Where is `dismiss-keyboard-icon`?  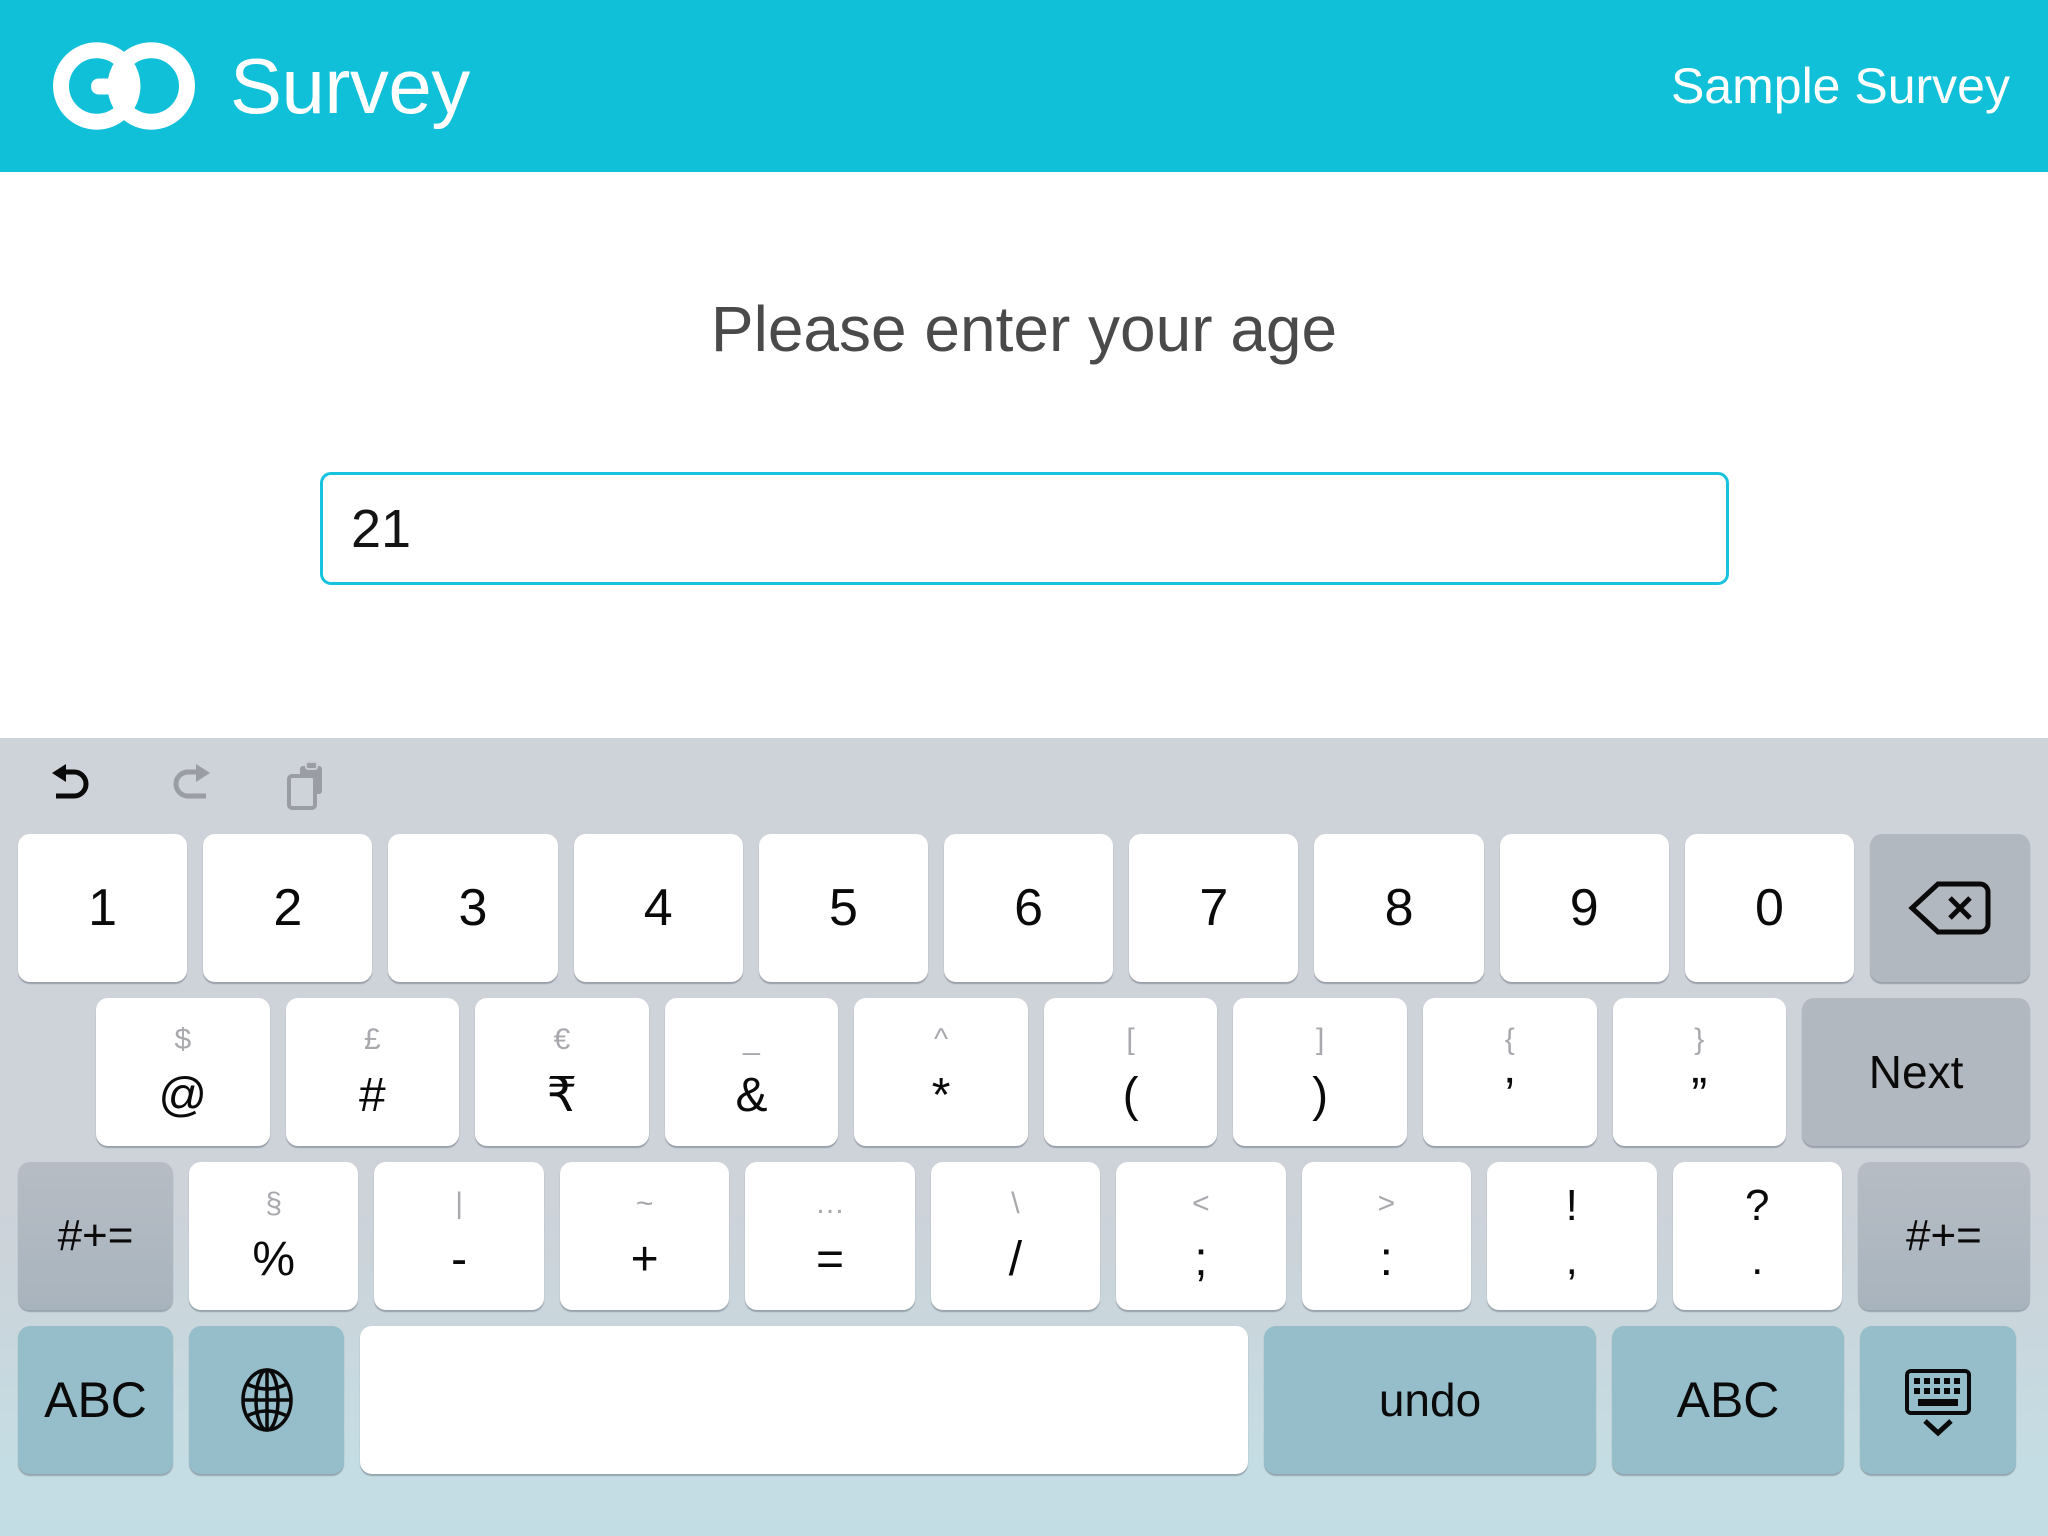 dismiss-keyboard-icon is located at coordinates (1938, 1400).